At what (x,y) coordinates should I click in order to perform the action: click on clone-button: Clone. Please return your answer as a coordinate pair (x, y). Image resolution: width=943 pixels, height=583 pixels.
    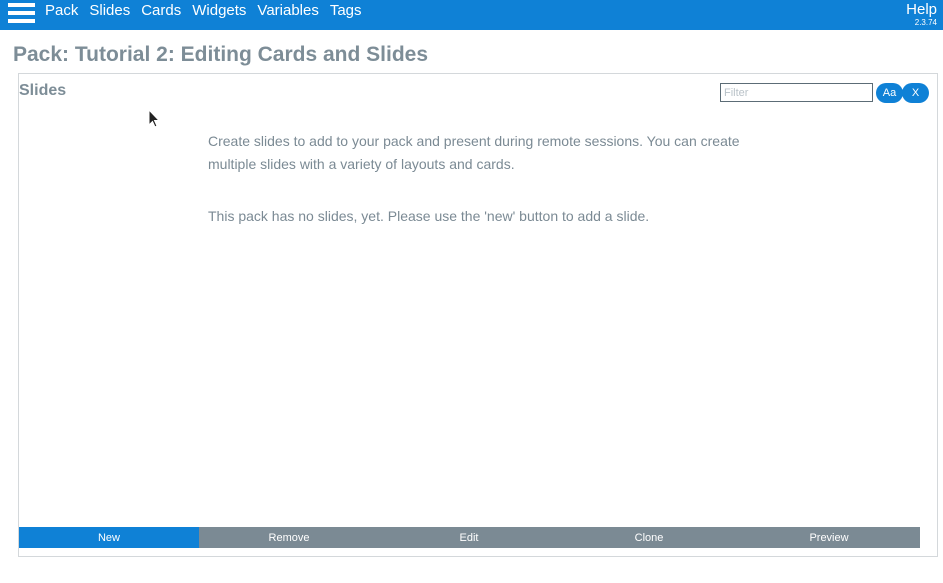
    Looking at the image, I should click on (649, 537).